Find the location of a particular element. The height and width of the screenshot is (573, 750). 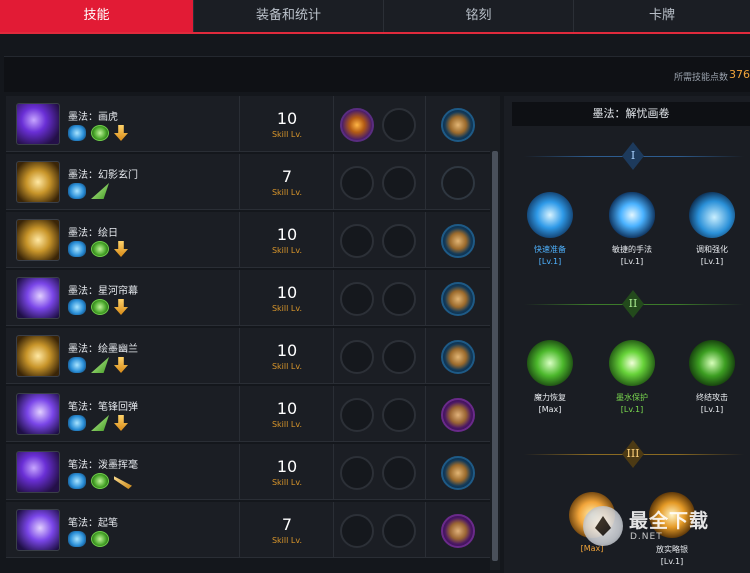

tripod-node-mana-recovery: 魔力恢复 [Max] is located at coordinates (550, 377).